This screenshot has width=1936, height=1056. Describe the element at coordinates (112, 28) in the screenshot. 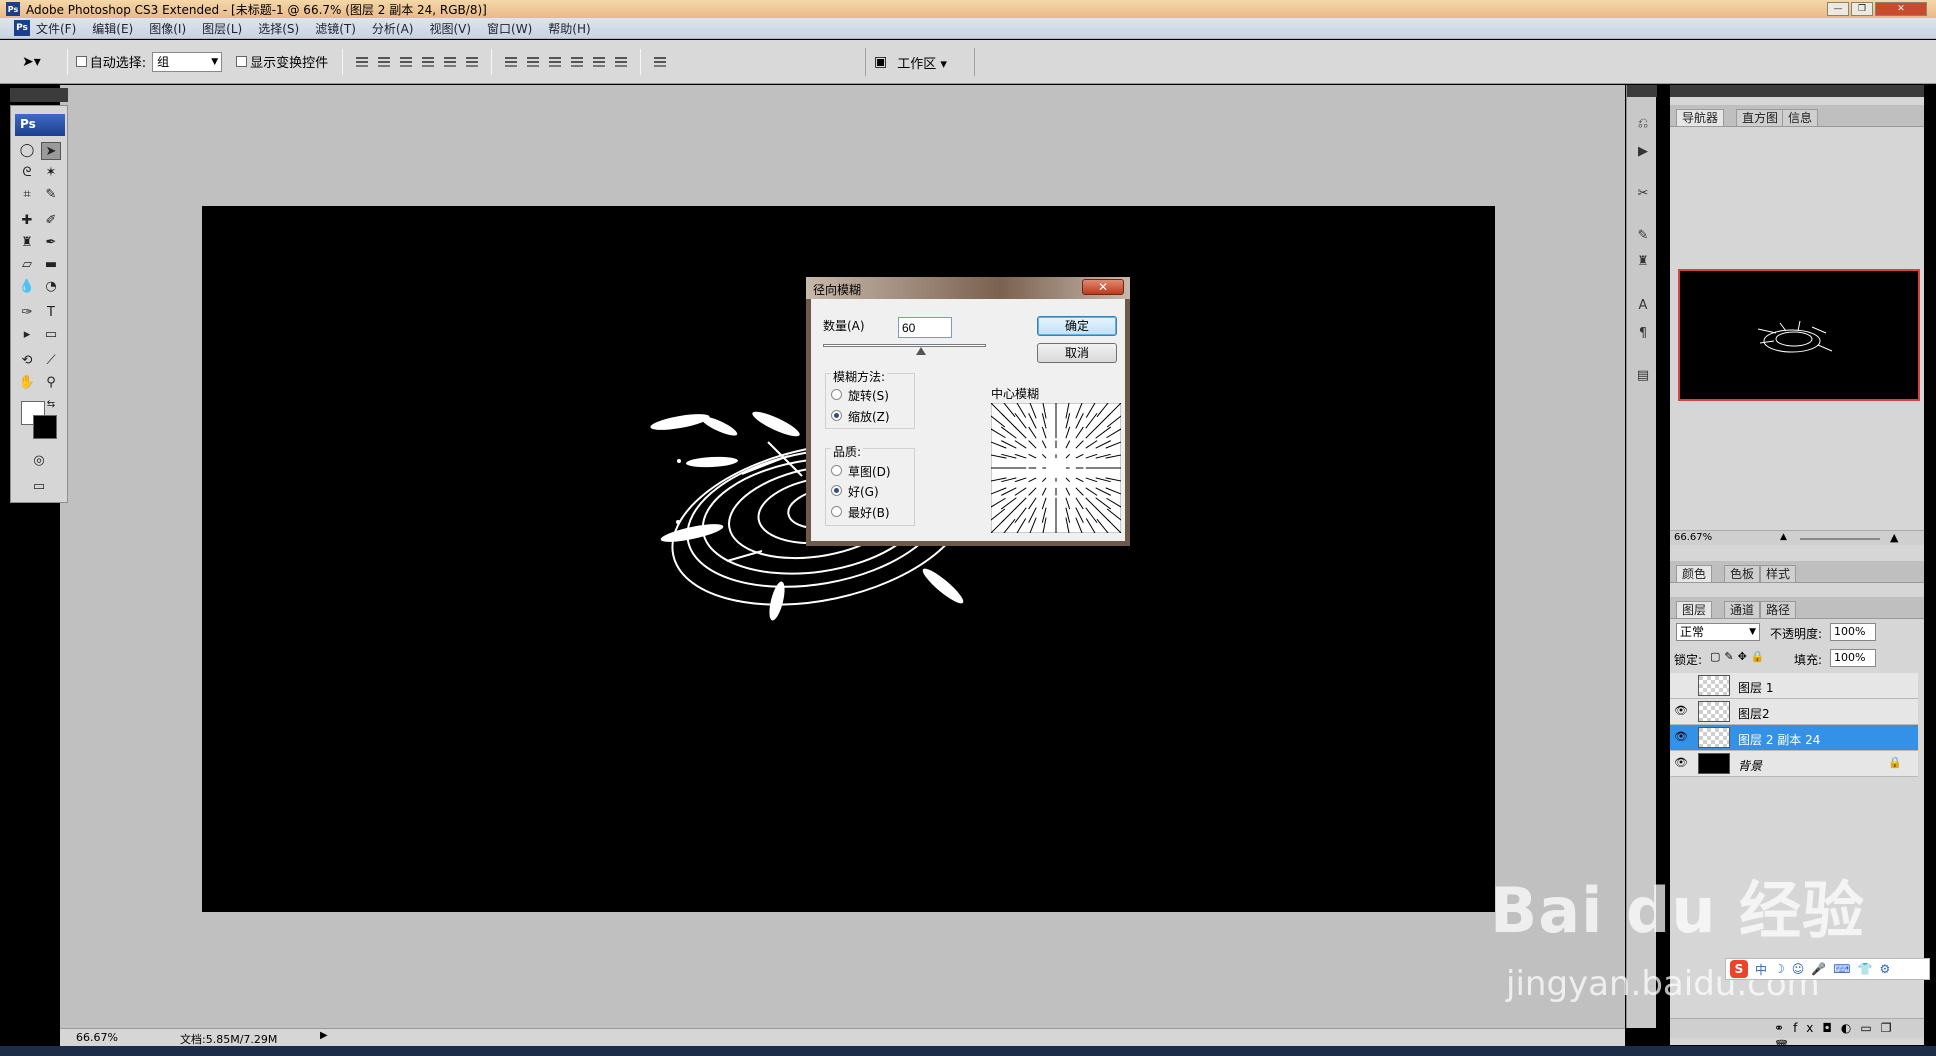

I see `menu-edit: 编辑(E)` at that location.